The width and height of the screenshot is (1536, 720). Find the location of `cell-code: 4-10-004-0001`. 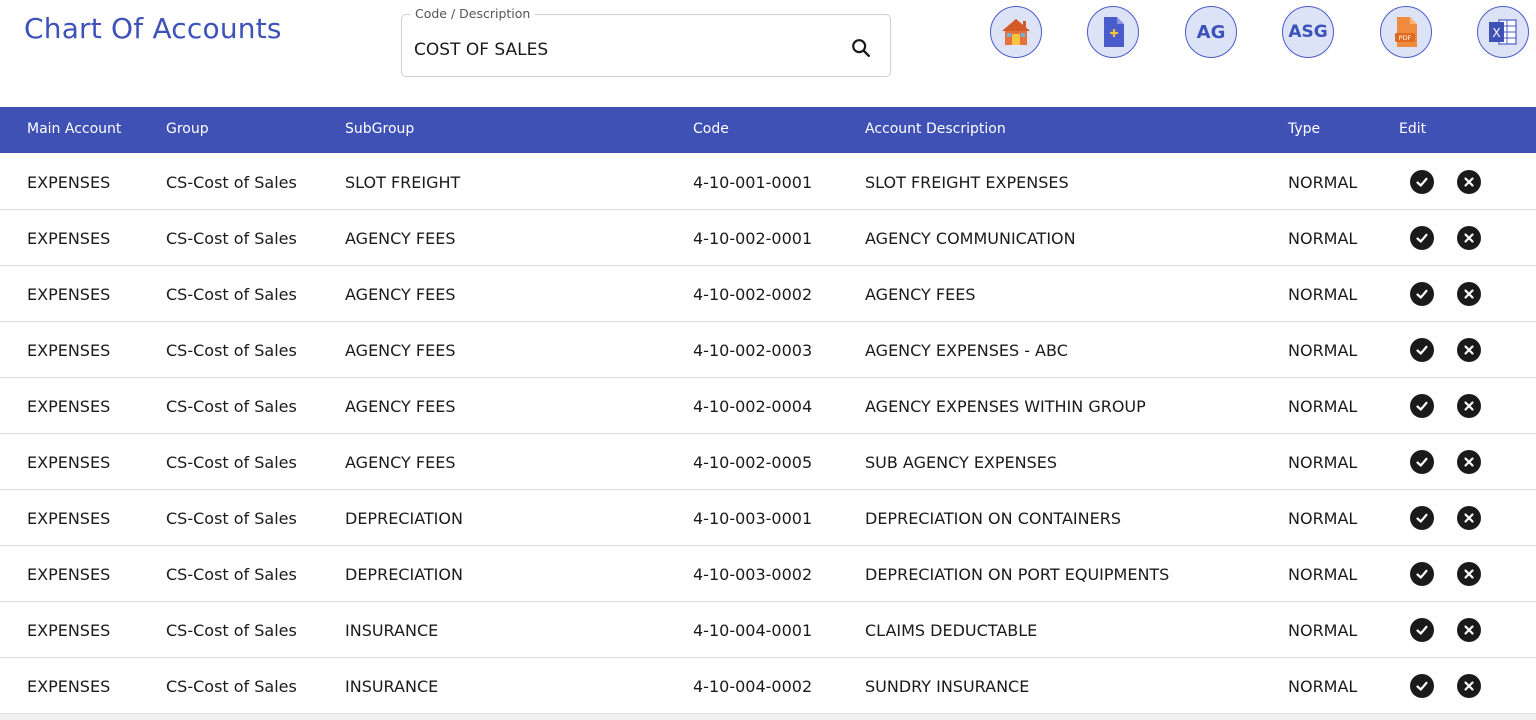

cell-code: 4-10-004-0001 is located at coordinates (753, 630).